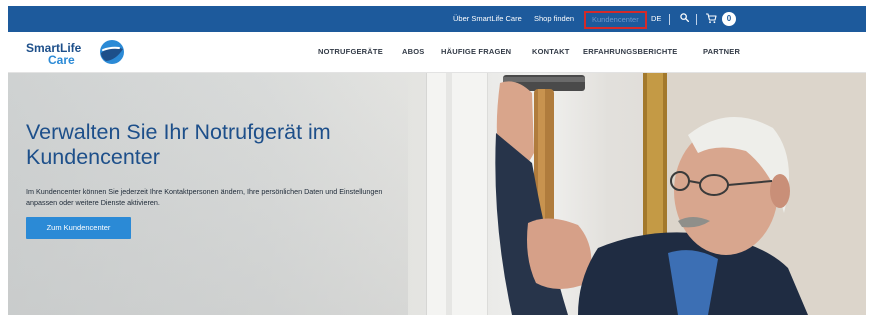  Describe the element at coordinates (112, 52) in the screenshot. I see `logo-swoosh-icon` at that location.